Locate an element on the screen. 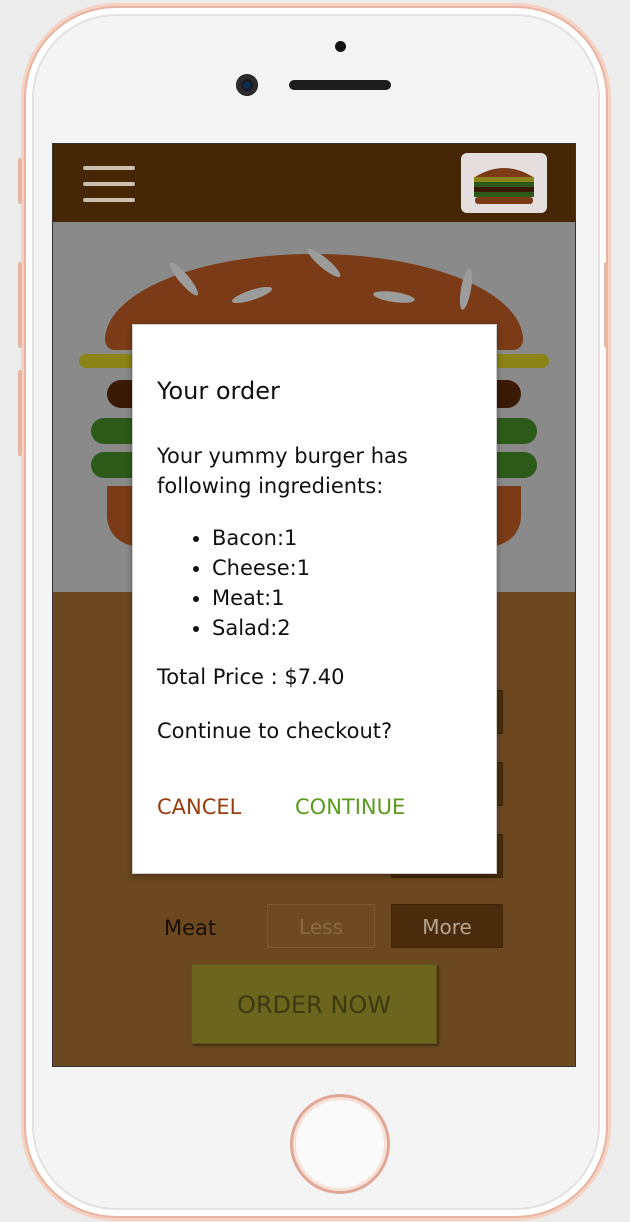 The width and height of the screenshot is (630, 1222). sensor-dot is located at coordinates (340, 46).